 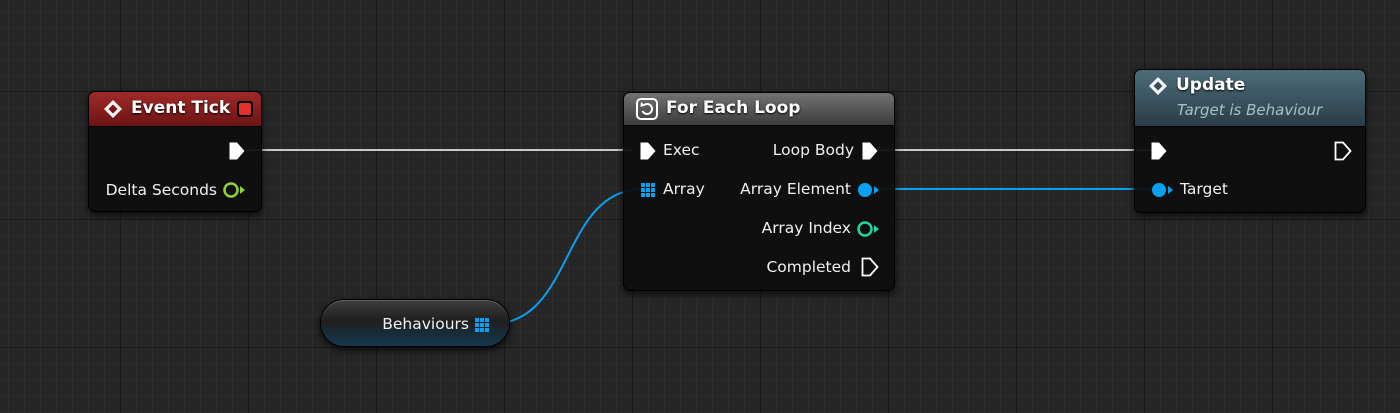 I want to click on delta-seconds-pin, so click(x=234, y=190).